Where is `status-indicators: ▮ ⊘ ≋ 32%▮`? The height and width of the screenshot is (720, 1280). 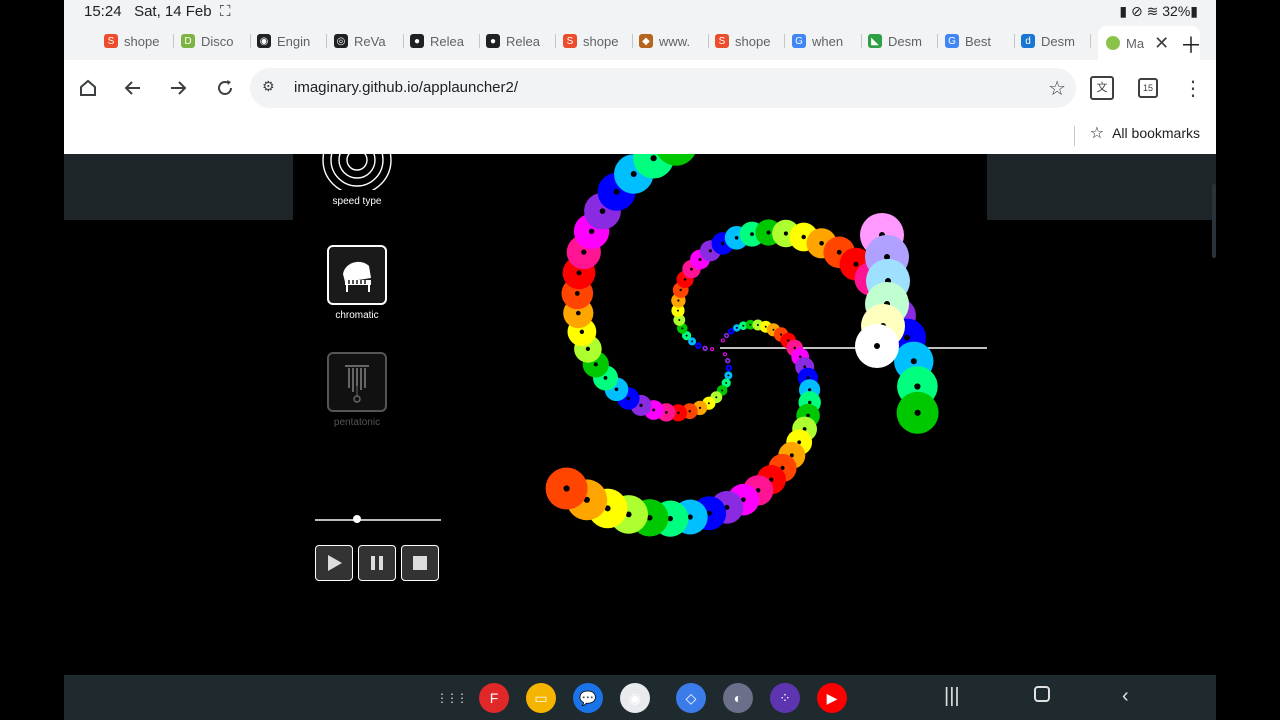
status-indicators: ▮ ⊘ ≋ 32%▮ is located at coordinates (1158, 11).